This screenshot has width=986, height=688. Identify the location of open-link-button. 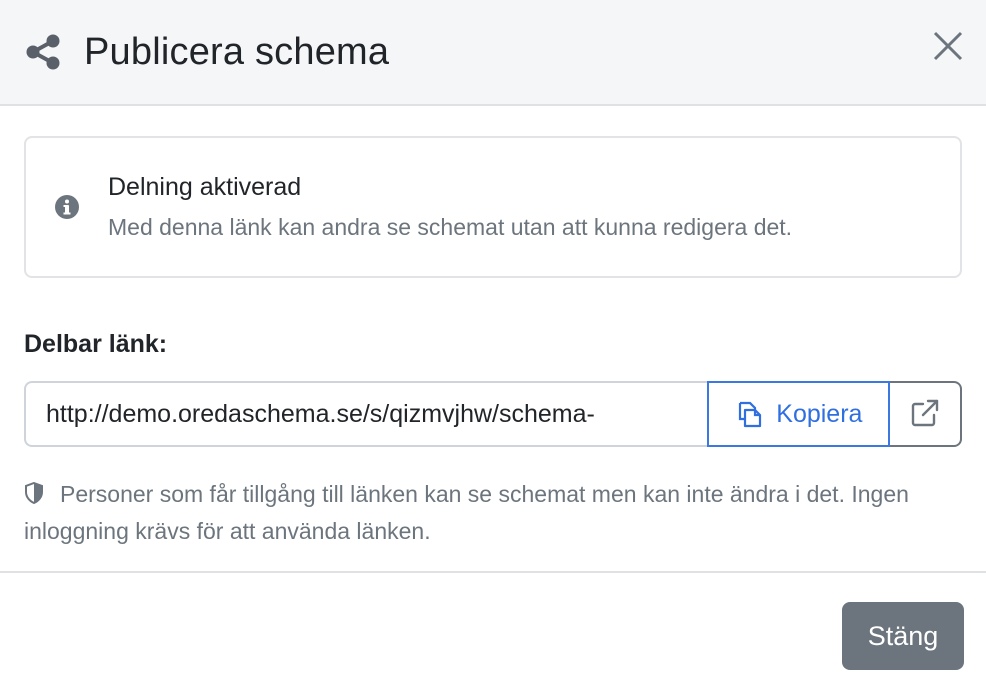
(926, 414).